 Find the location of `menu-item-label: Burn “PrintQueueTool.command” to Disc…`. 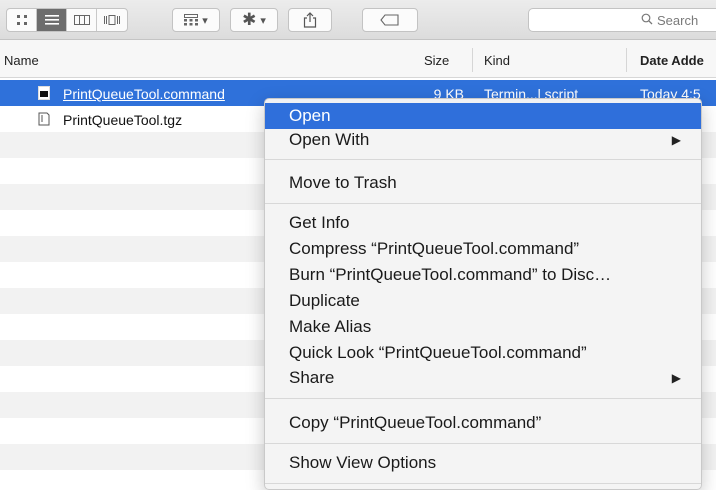

menu-item-label: Burn “PrintQueueTool.command” to Disc… is located at coordinates (450, 274).